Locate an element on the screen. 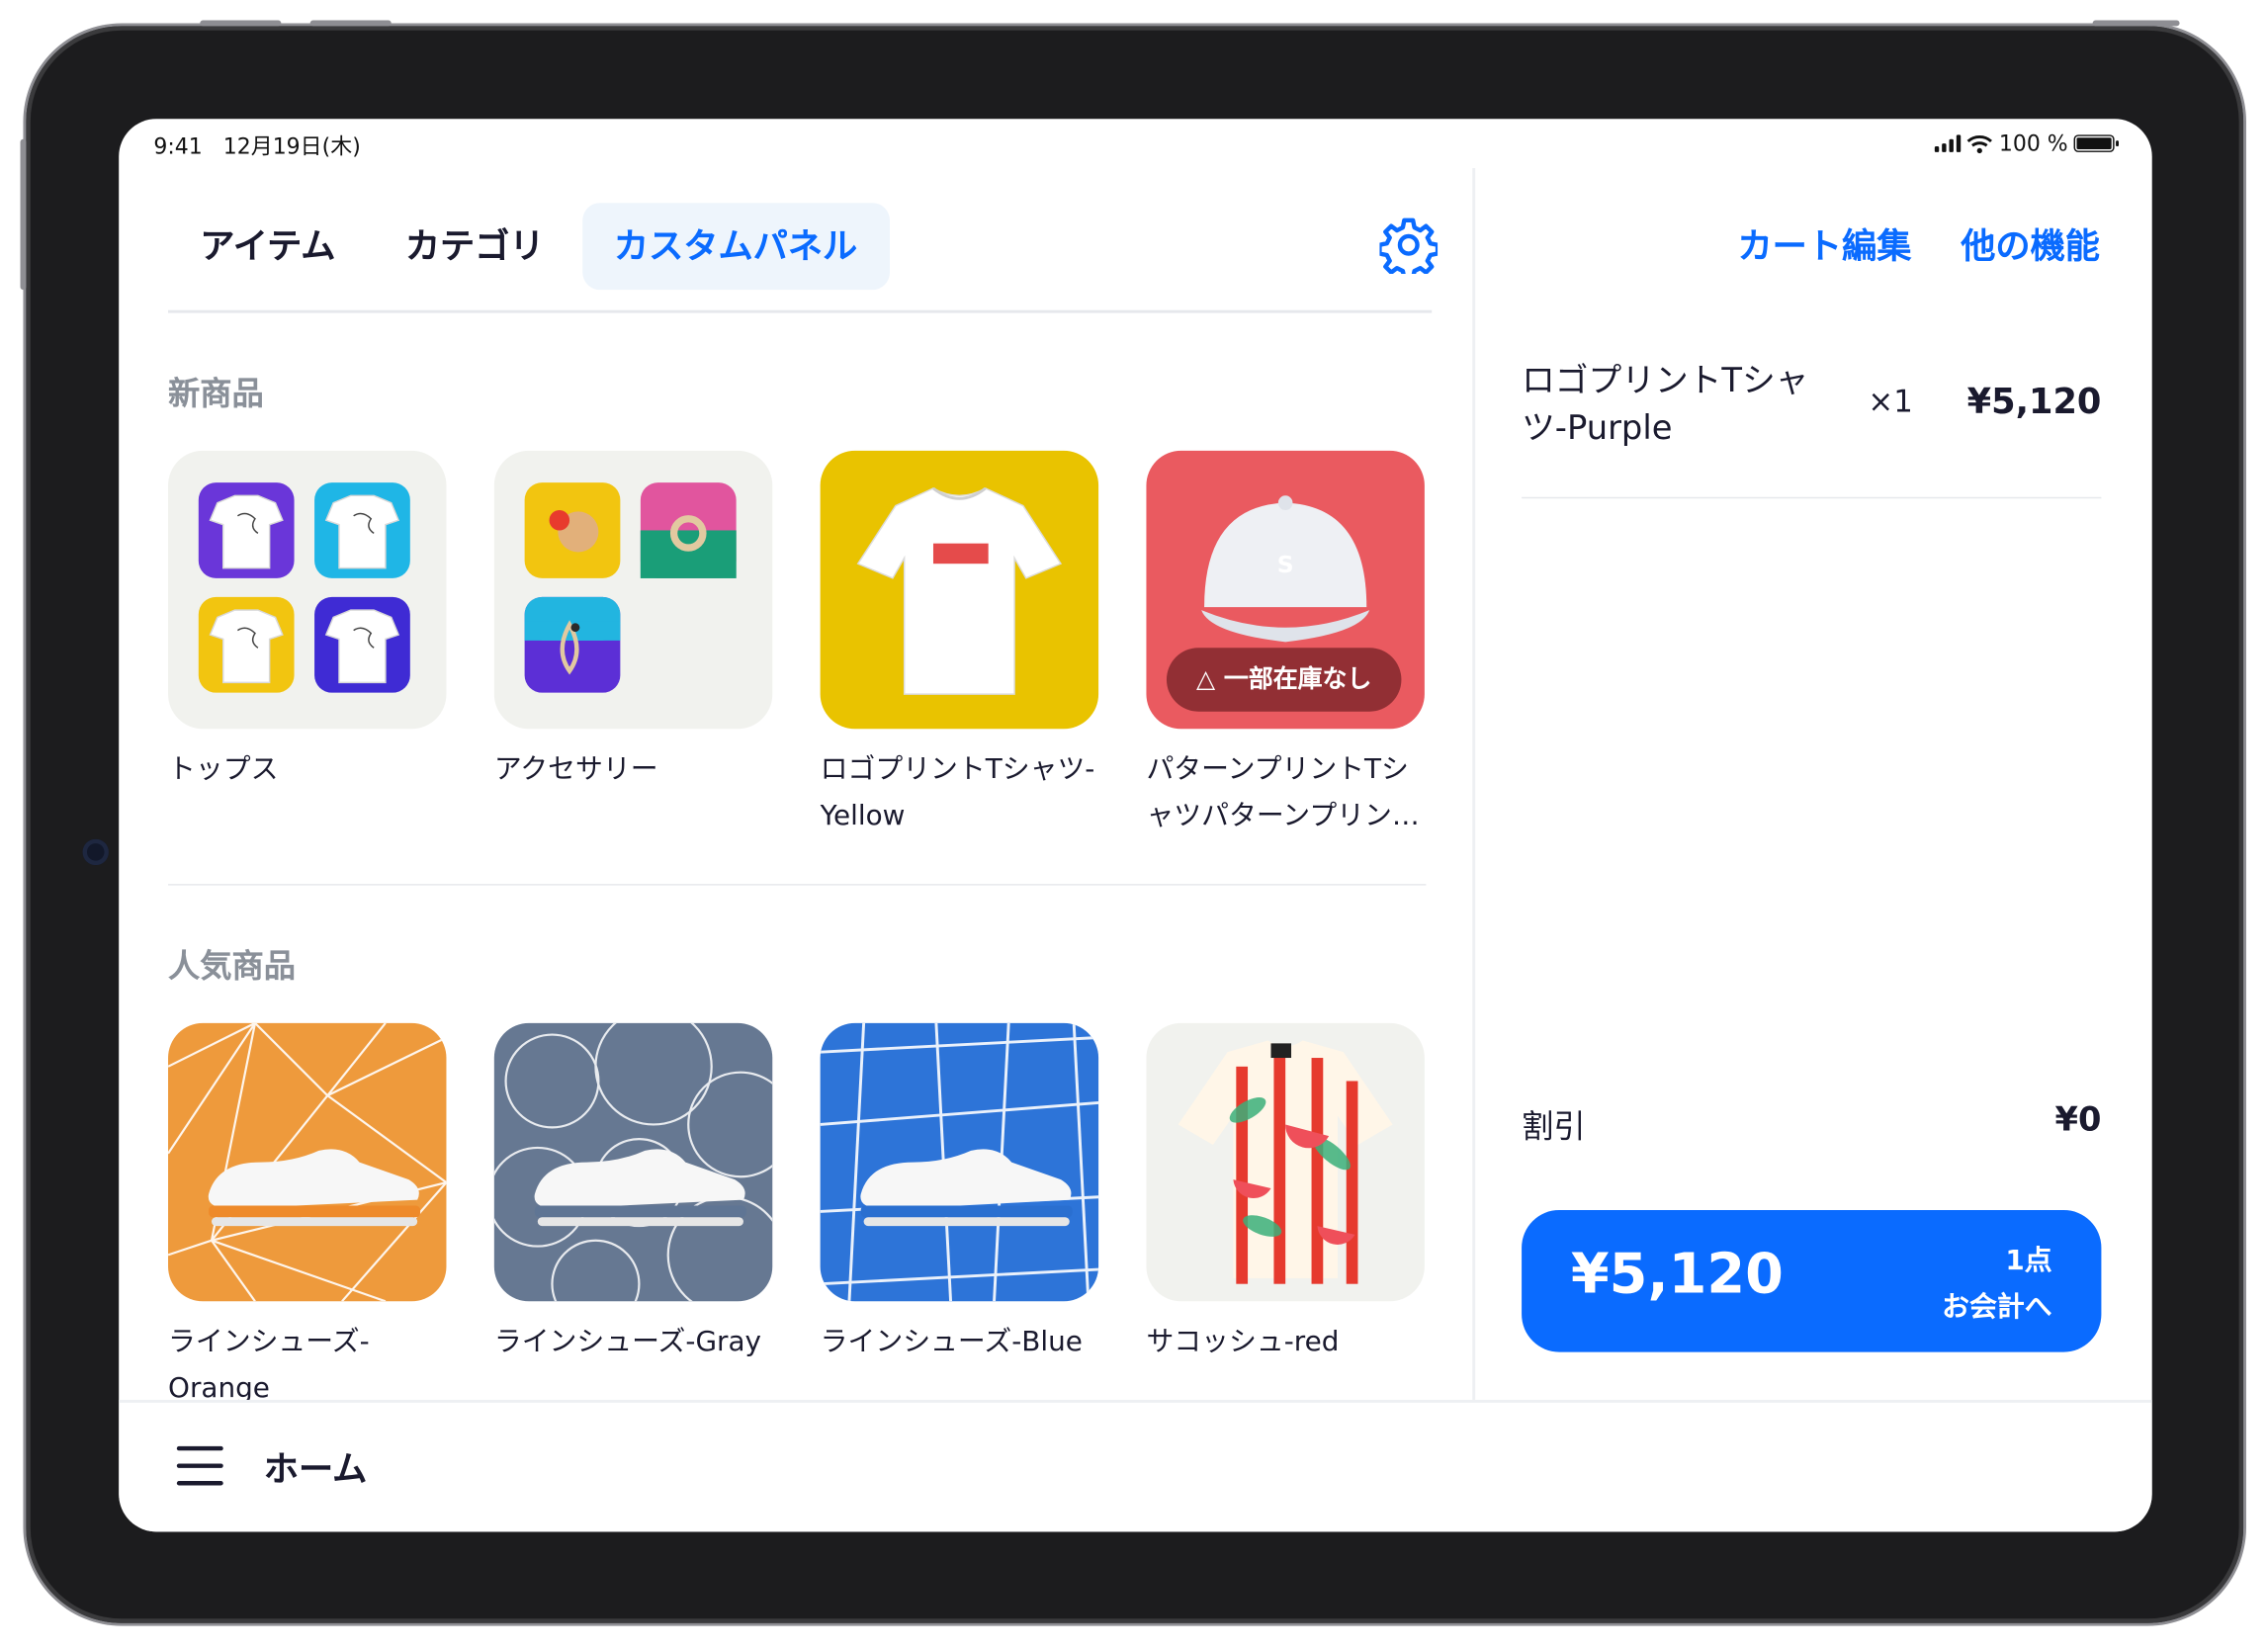 The height and width of the screenshot is (1651, 2268). hamburger-menu-icon is located at coordinates (200, 1466).